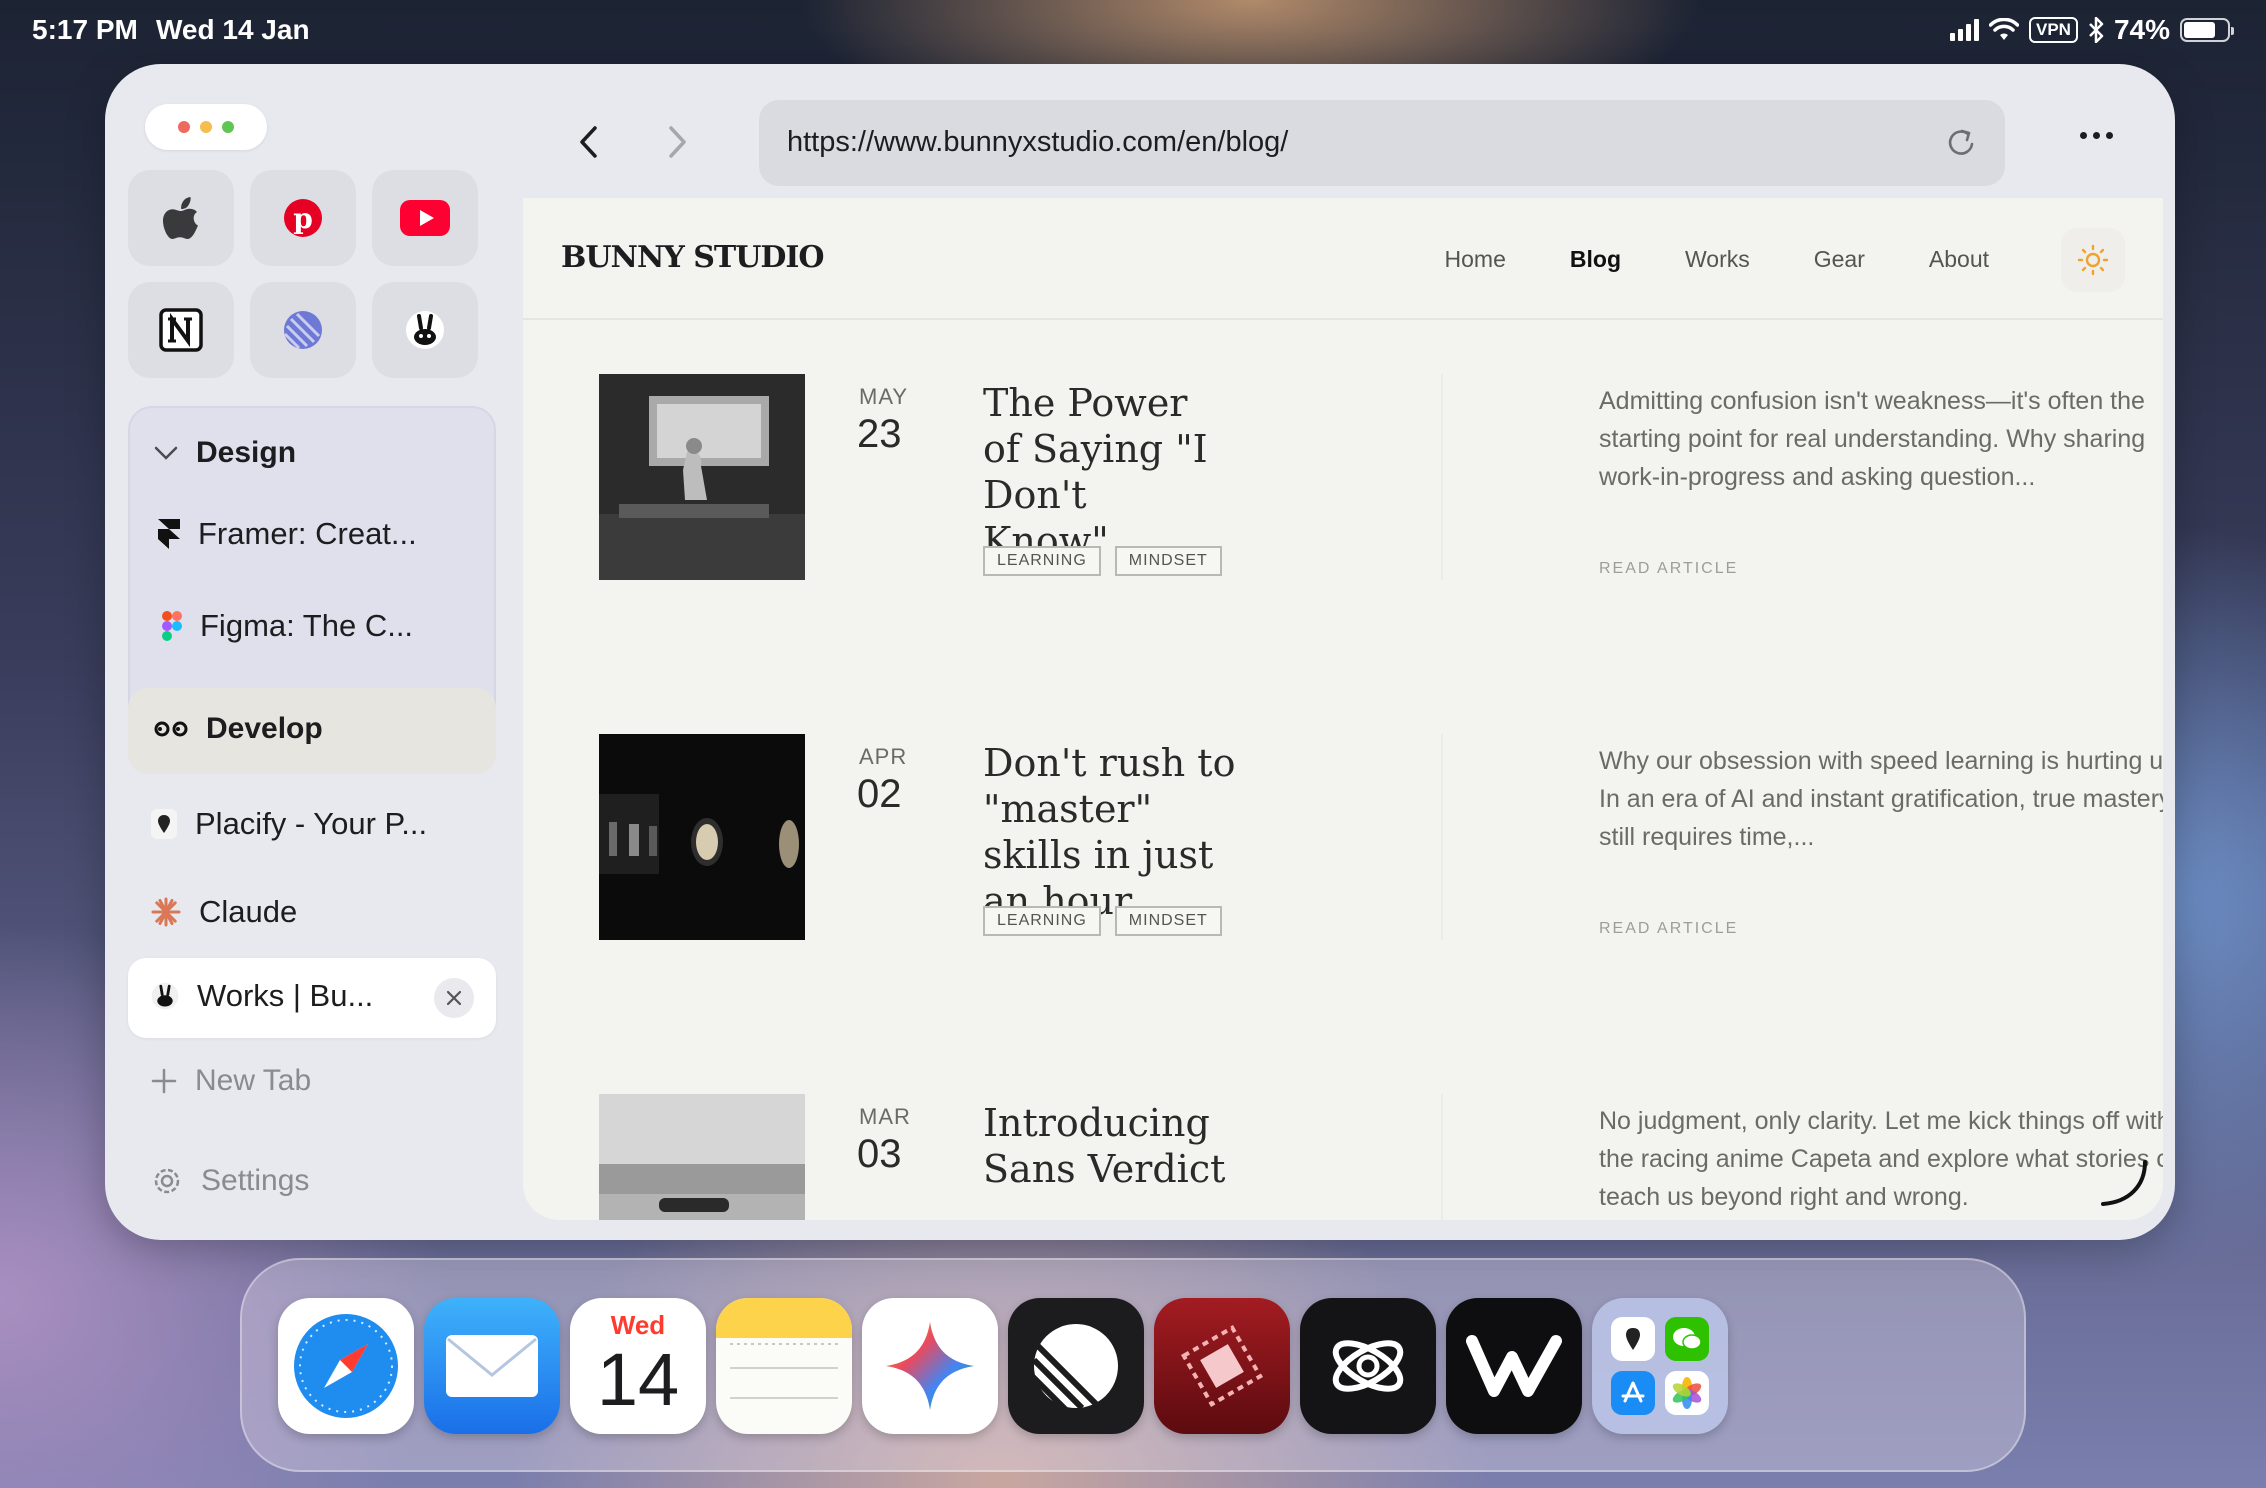 The height and width of the screenshot is (1488, 2266). Describe the element at coordinates (167, 1181) in the screenshot. I see `gear-icon` at that location.